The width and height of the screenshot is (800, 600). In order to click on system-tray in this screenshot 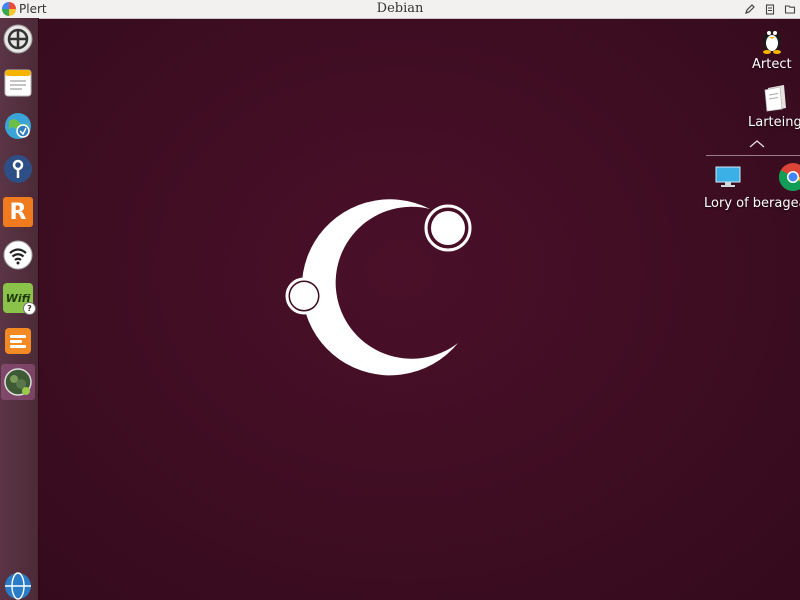, I will do `click(770, 9)`.